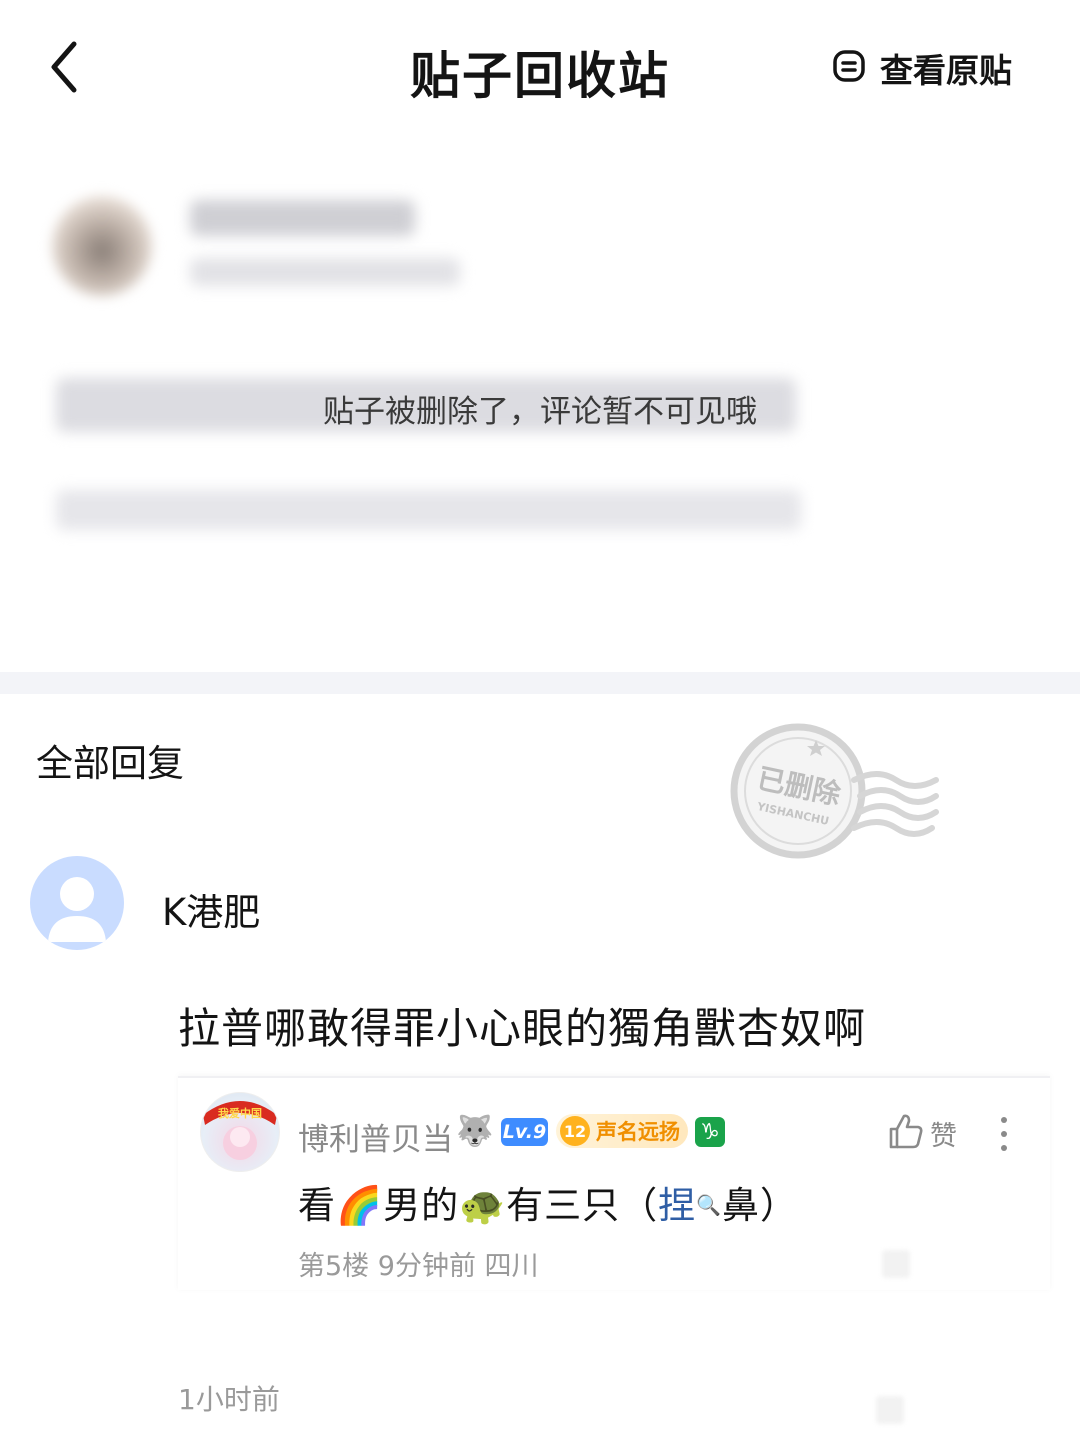  Describe the element at coordinates (522, 1028) in the screenshot. I see `comment-text: 拉普哪敢得罪小心眼的獨角獸杏奴啊` at that location.